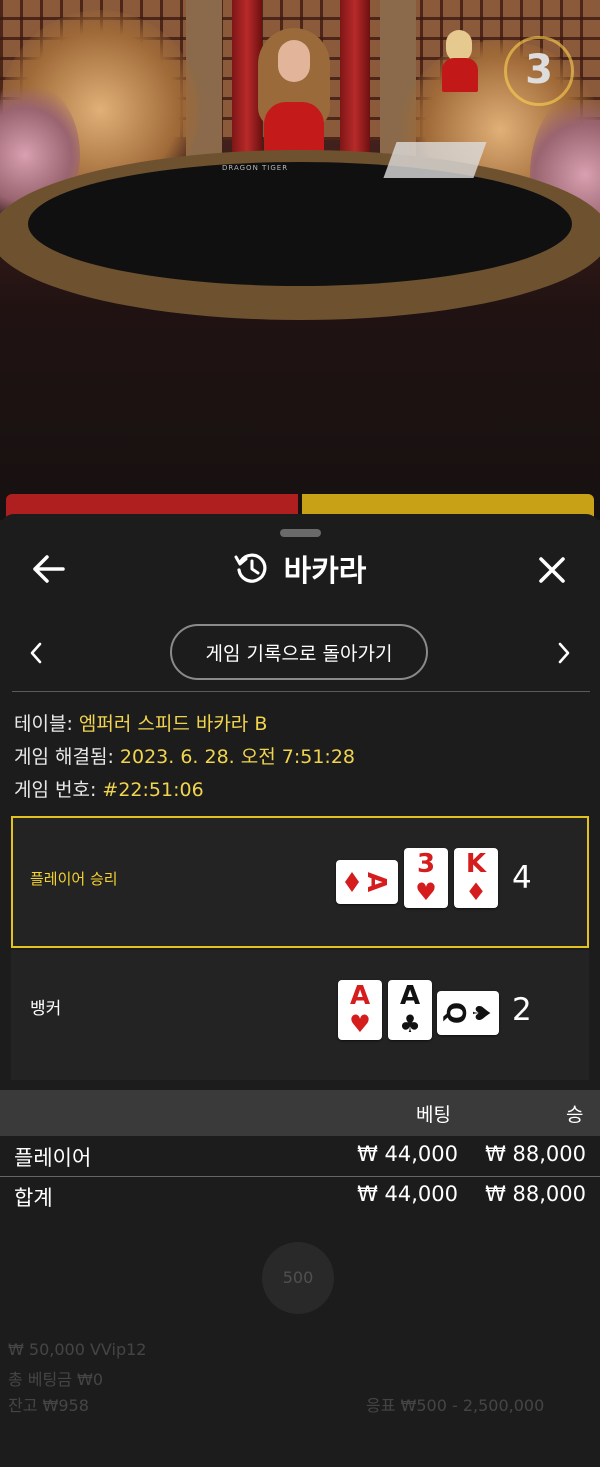 The image size is (600, 1467). What do you see at coordinates (56, 1379) in the screenshot?
I see `bet-total-ghost: 총 베팅금 ₩0` at bounding box center [56, 1379].